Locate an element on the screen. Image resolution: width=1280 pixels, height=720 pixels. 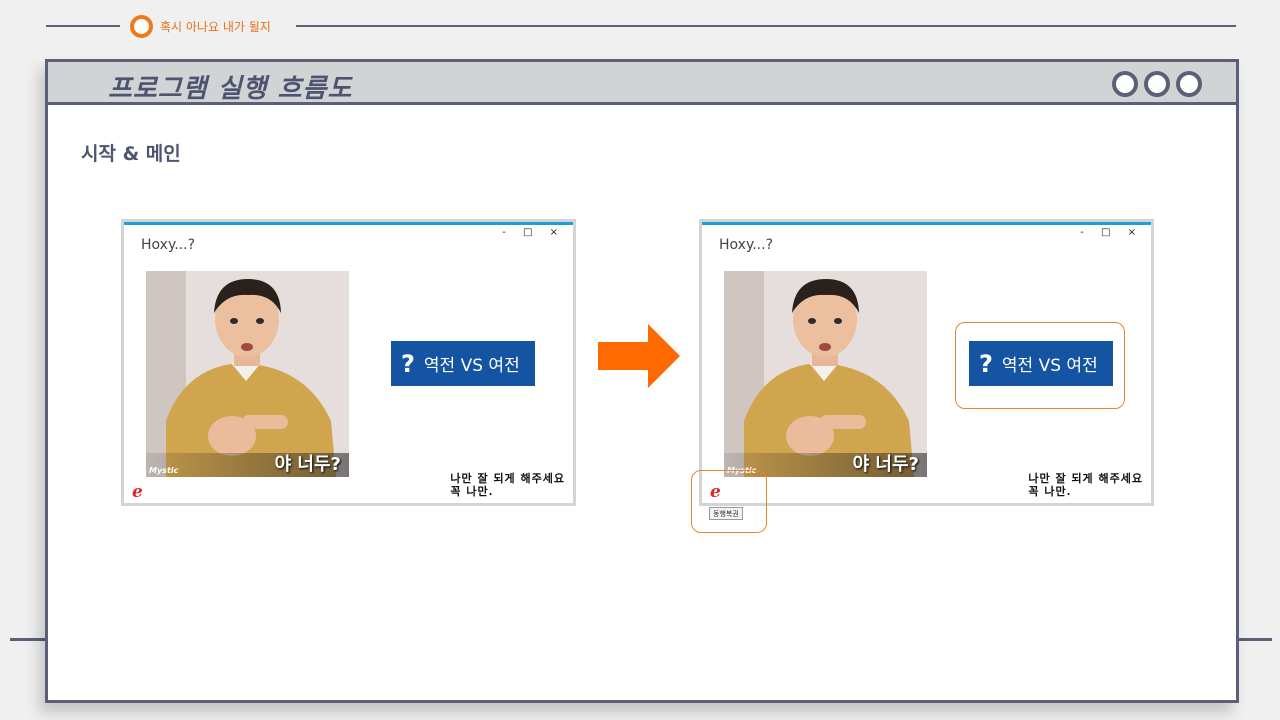
header-caption: 혹시 아나요 내가 될지 is located at coordinates (215, 27).